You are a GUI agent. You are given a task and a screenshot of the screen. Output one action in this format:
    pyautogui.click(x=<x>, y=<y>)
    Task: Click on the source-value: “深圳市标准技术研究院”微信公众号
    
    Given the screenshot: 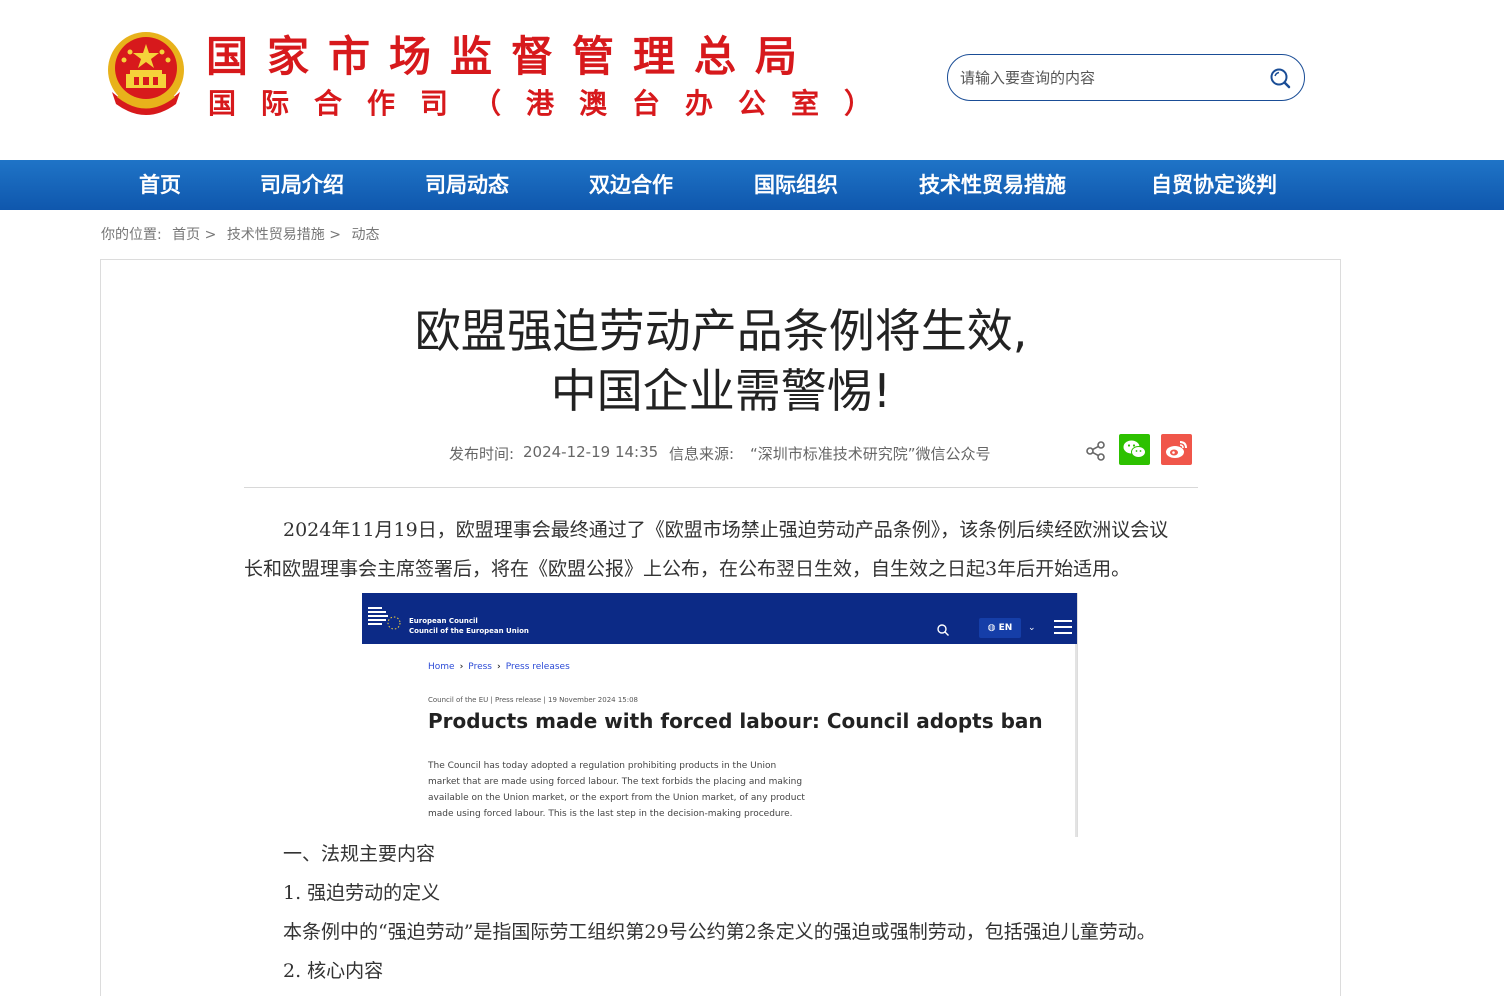 What is the action you would take?
    pyautogui.click(x=870, y=454)
    